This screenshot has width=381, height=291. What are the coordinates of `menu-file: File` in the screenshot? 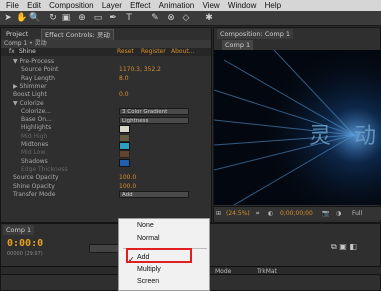 It's located at (12, 5).